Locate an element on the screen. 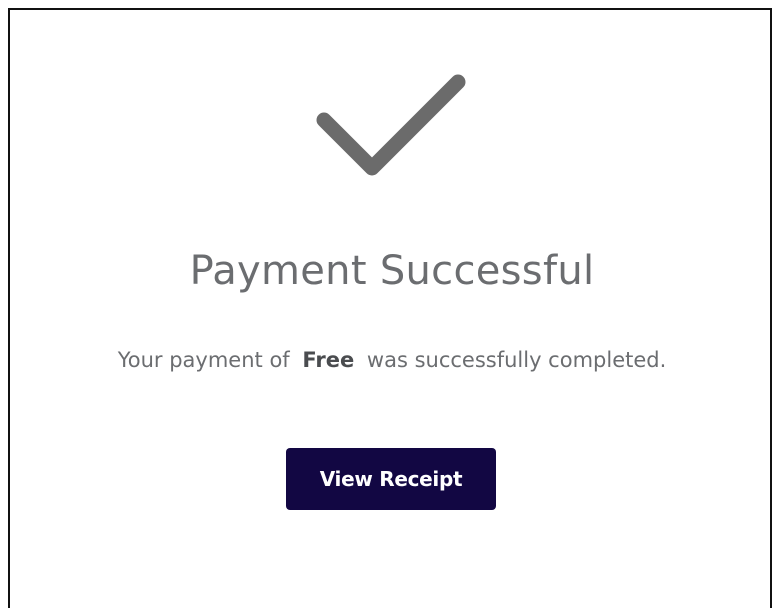  view-receipt-button: View Receipt is located at coordinates (391, 479).